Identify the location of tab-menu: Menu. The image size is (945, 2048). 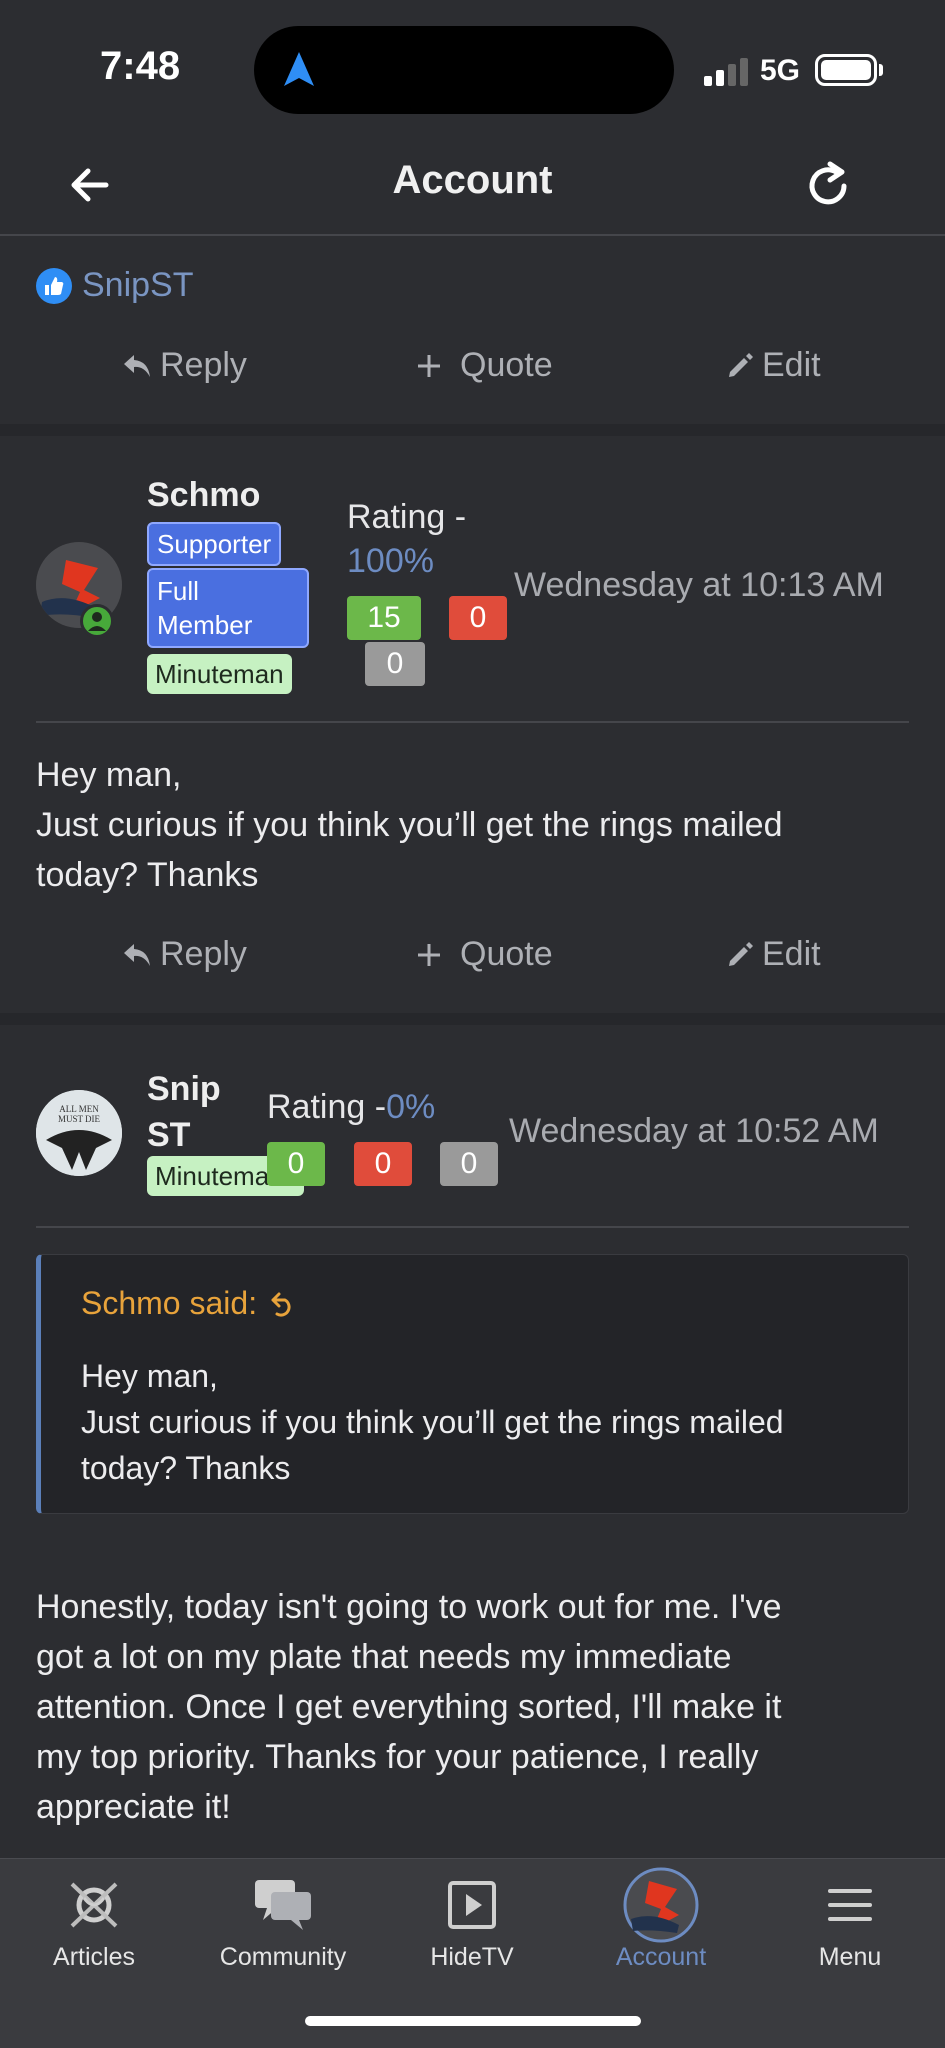
(850, 1923).